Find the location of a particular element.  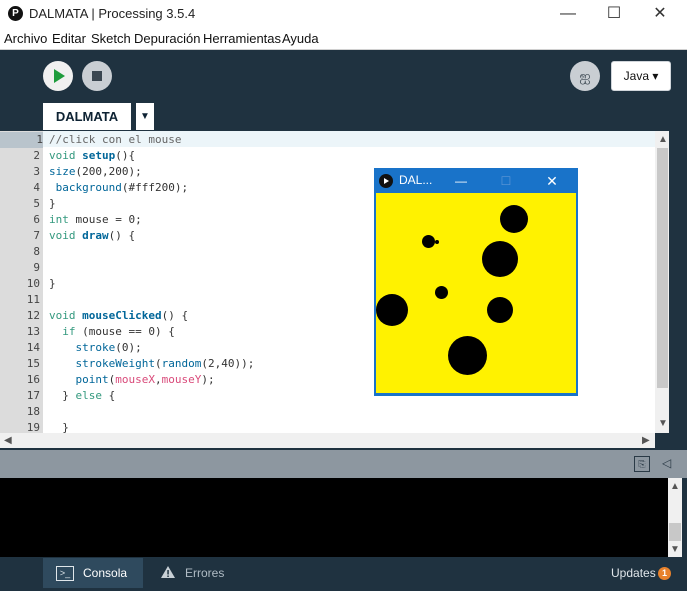

code-line-3: size(200,200); is located at coordinates (95, 171).